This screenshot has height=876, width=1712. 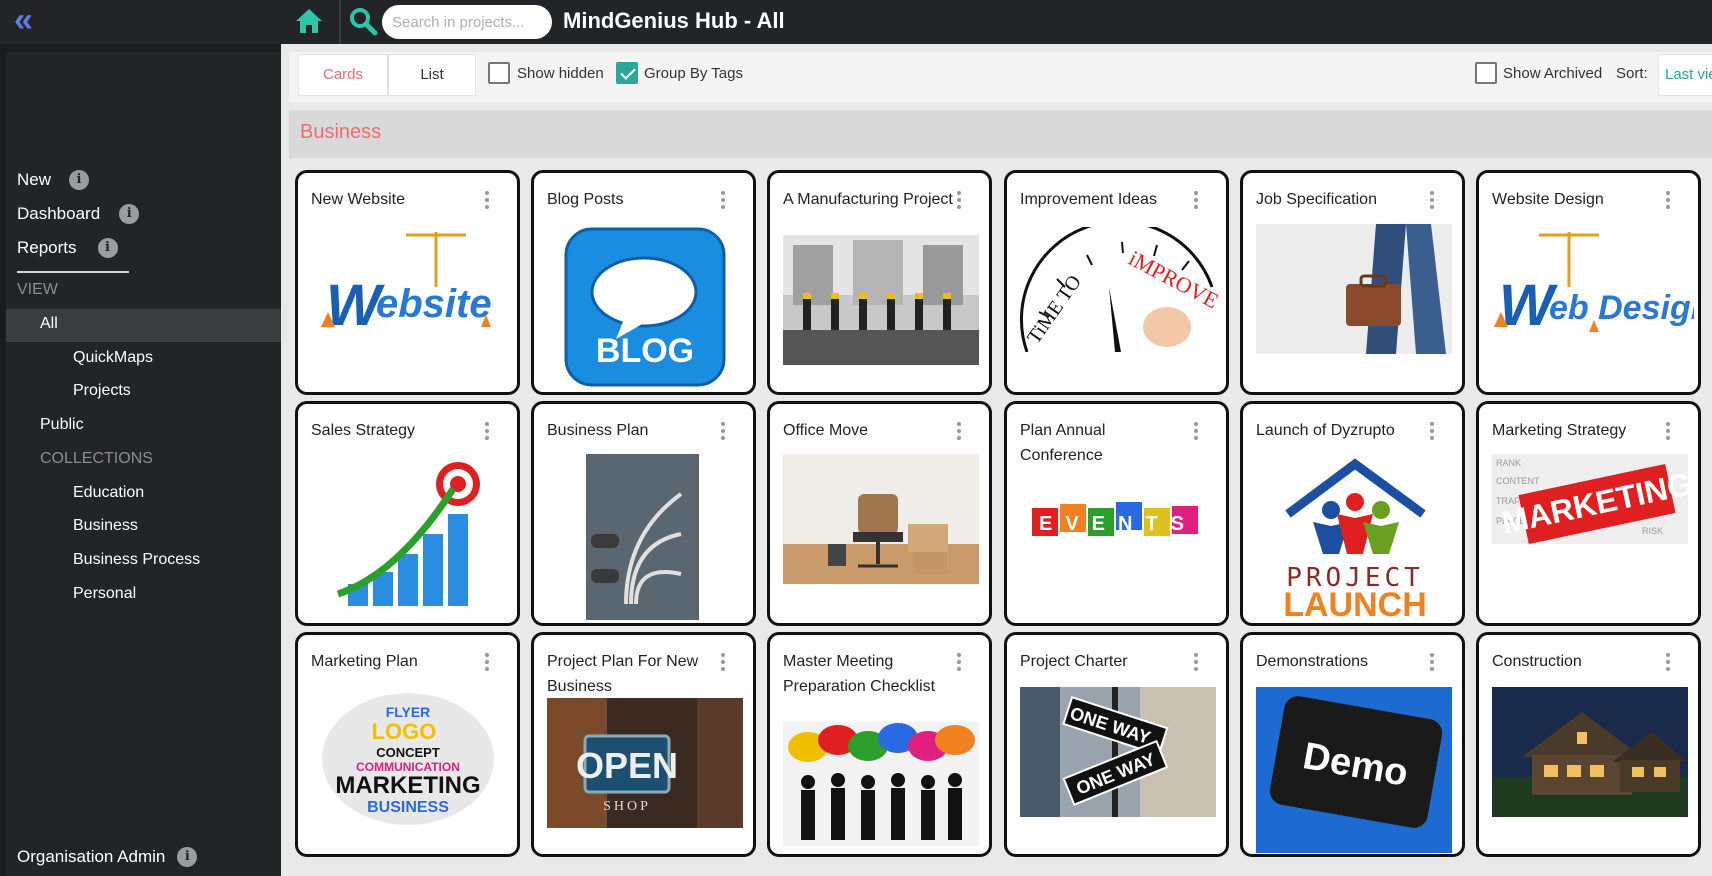 What do you see at coordinates (105, 526) in the screenshot?
I see `sidebar-item-business: Business` at bounding box center [105, 526].